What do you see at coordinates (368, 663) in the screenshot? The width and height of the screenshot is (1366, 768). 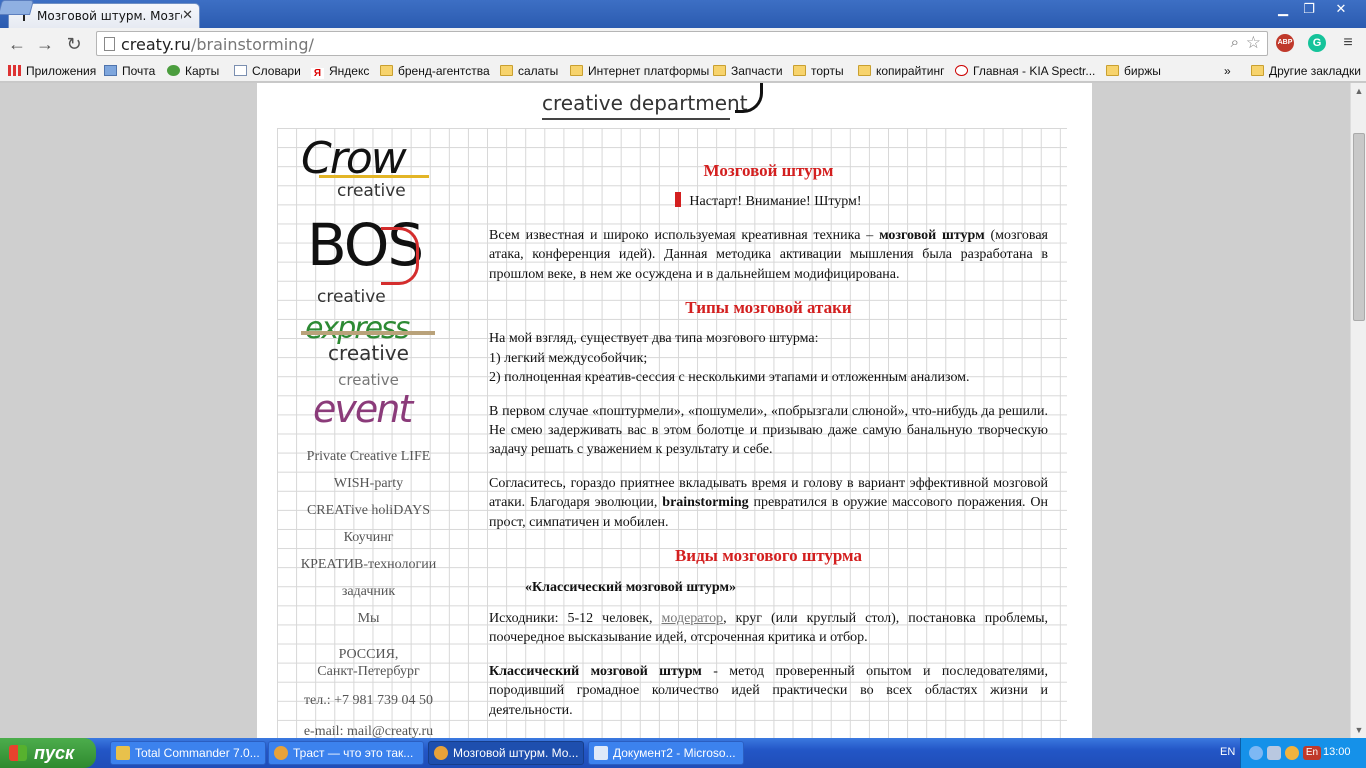 I see `contact-location: РОССИЯ, Санкт-Петербург` at bounding box center [368, 663].